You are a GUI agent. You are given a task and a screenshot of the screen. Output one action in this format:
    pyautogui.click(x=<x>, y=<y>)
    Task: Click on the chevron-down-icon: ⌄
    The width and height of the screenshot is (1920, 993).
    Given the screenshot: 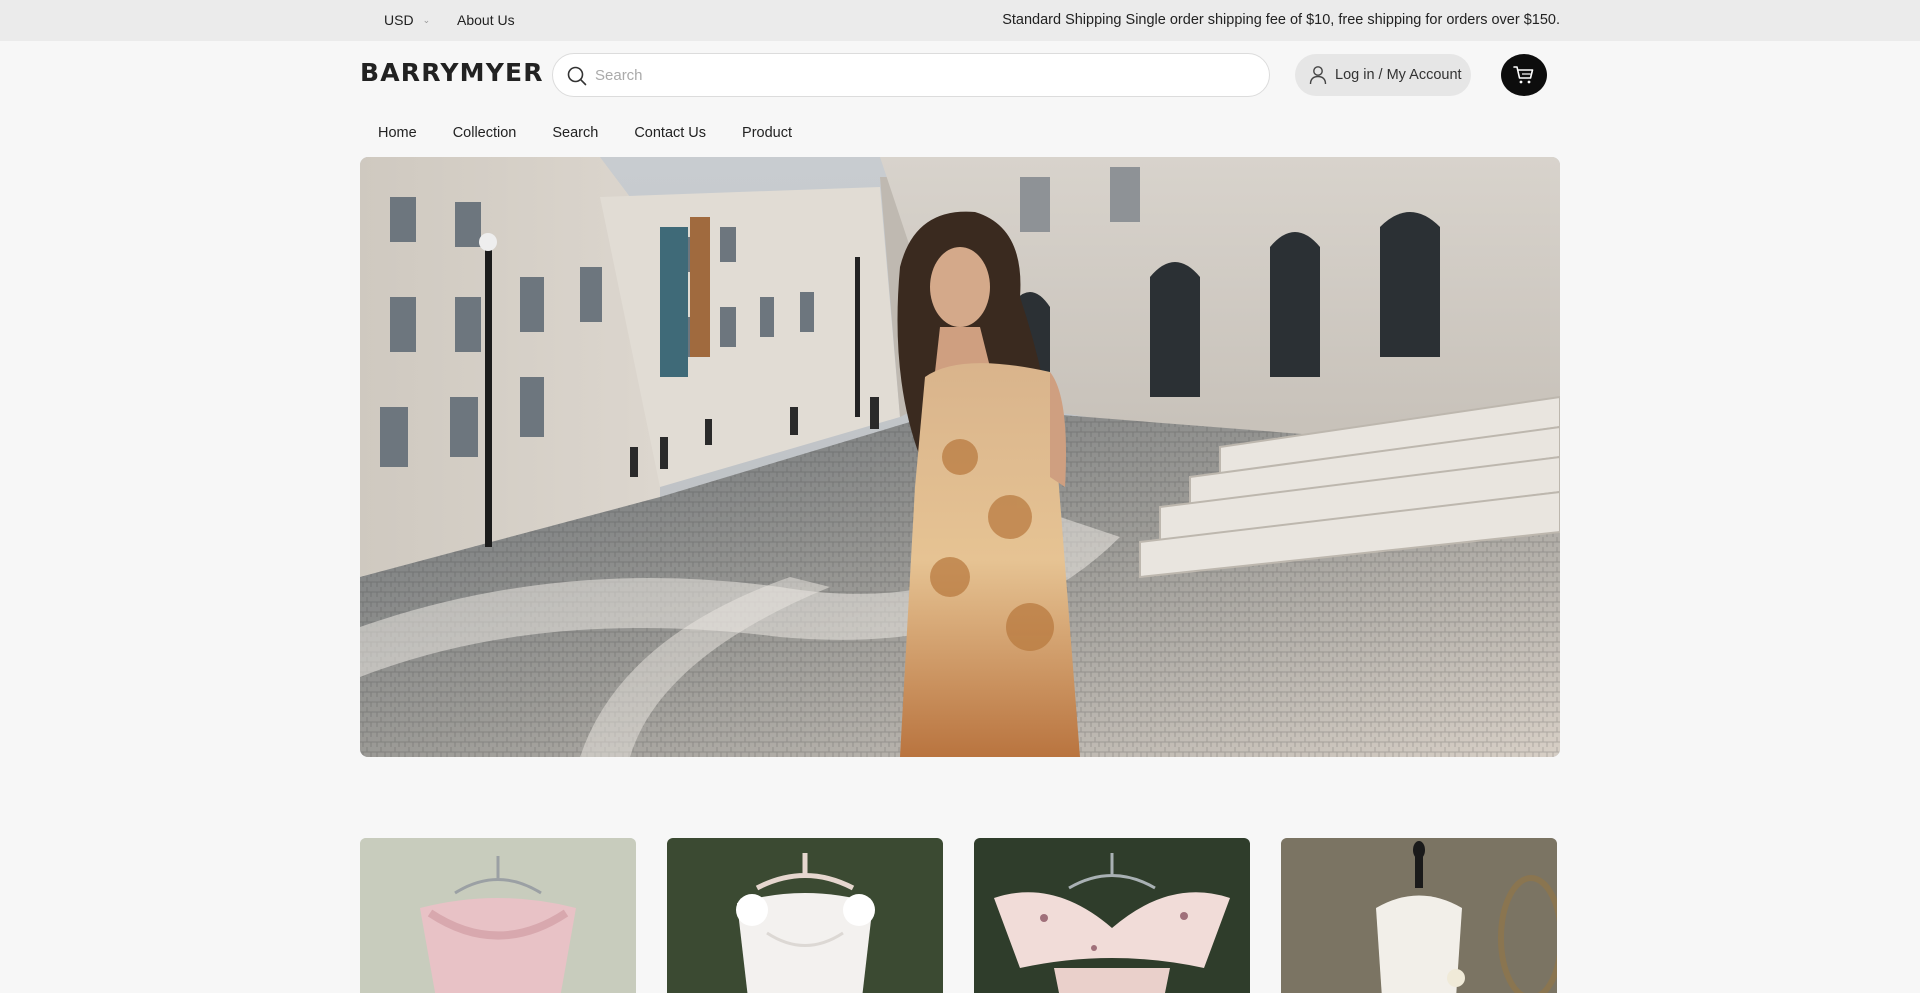 What is the action you would take?
    pyautogui.click(x=426, y=19)
    